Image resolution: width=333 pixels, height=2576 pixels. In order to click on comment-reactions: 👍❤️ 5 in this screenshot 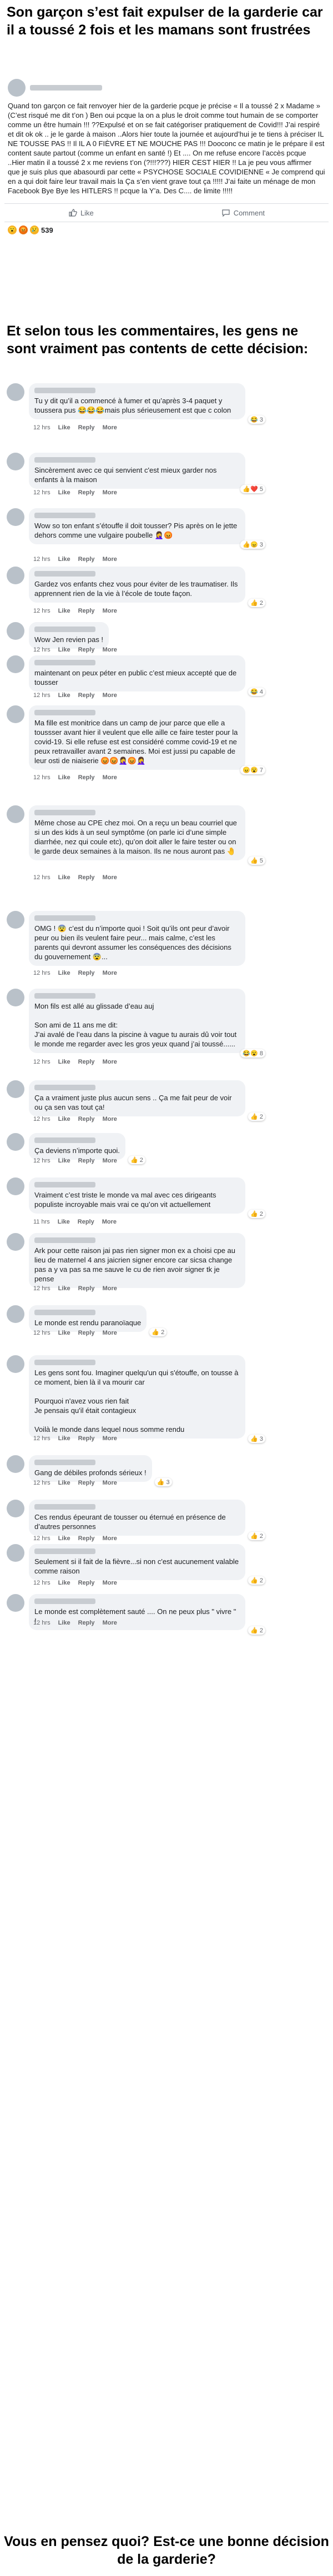, I will do `click(253, 489)`.